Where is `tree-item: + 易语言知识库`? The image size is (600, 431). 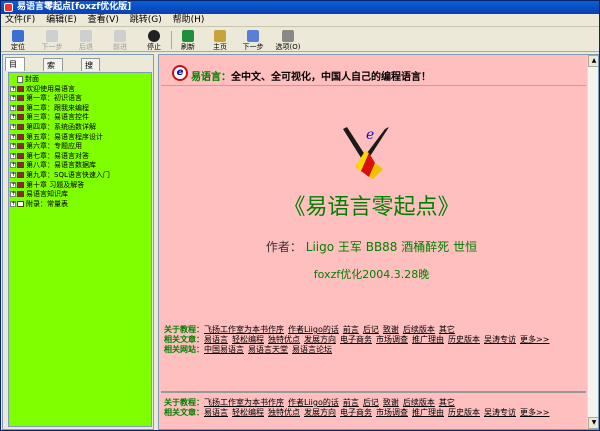 tree-item: + 易语言知识库 is located at coordinates (39, 194).